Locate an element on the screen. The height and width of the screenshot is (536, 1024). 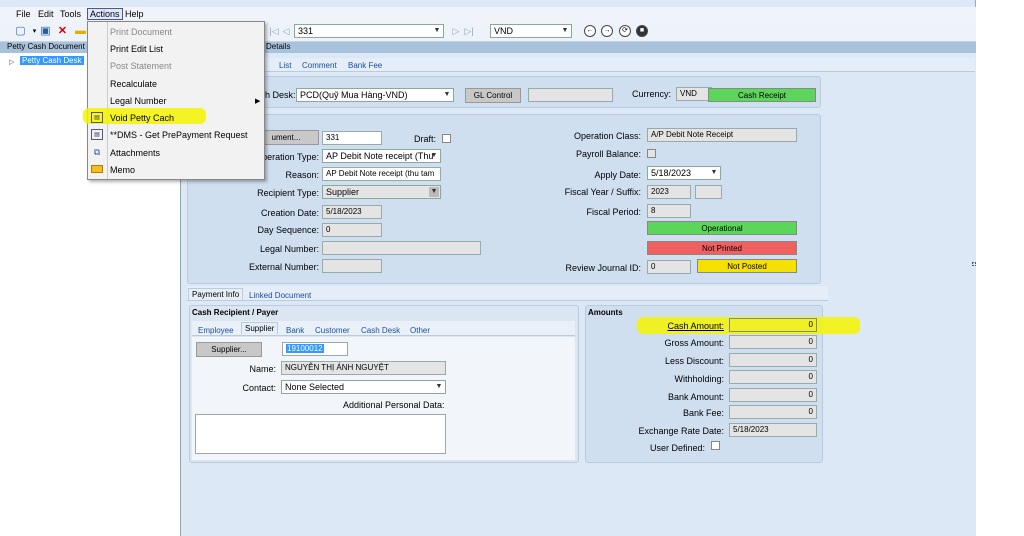
creation-date-label: Creation Date: is located at coordinates (289, 213).